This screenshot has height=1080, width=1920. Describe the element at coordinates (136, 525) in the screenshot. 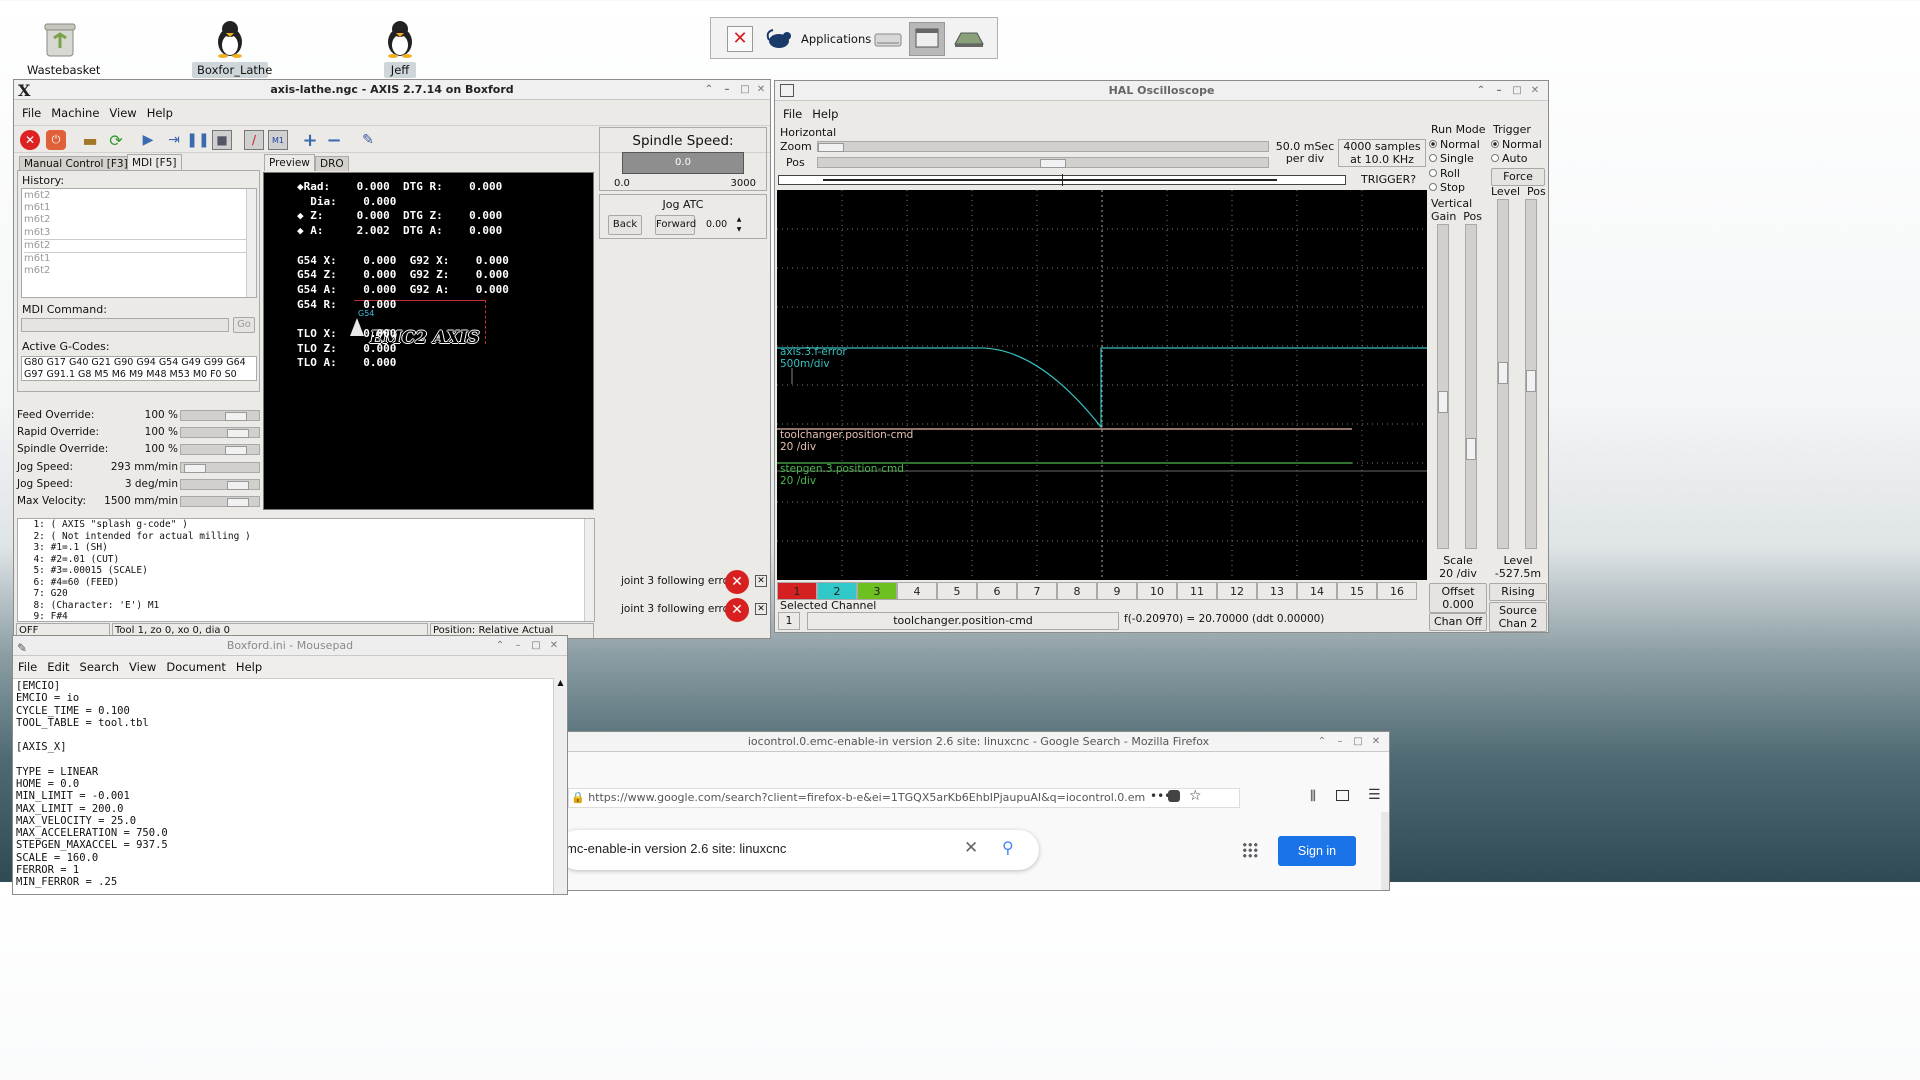

I see `gcode-line: 1: ( AXIS "splash g-code" )` at that location.